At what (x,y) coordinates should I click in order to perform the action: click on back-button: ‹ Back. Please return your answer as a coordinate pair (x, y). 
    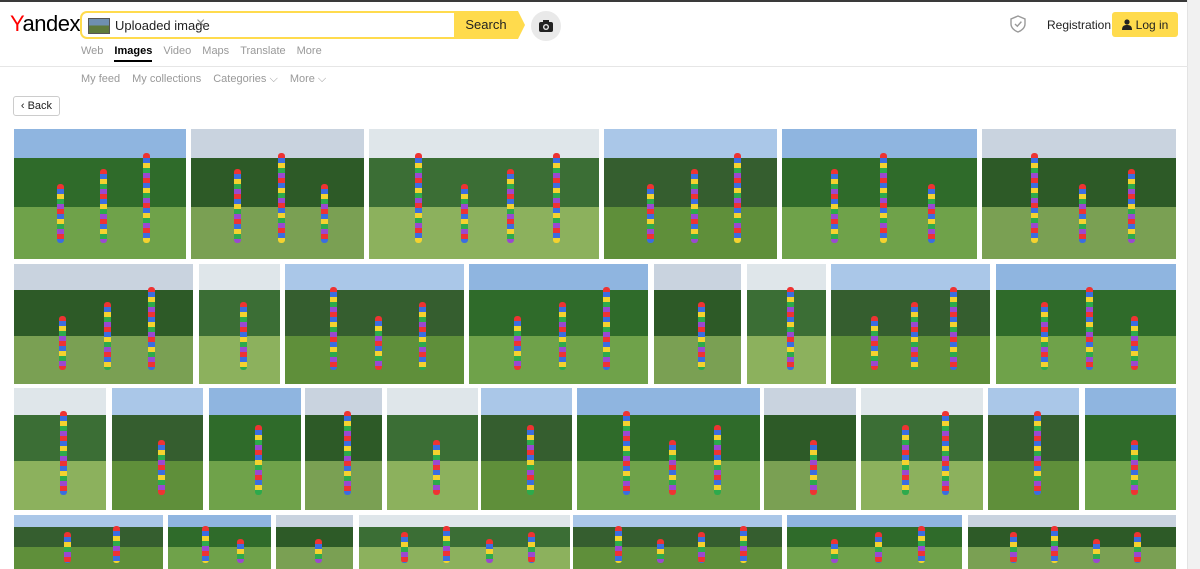
    Looking at the image, I should click on (36, 106).